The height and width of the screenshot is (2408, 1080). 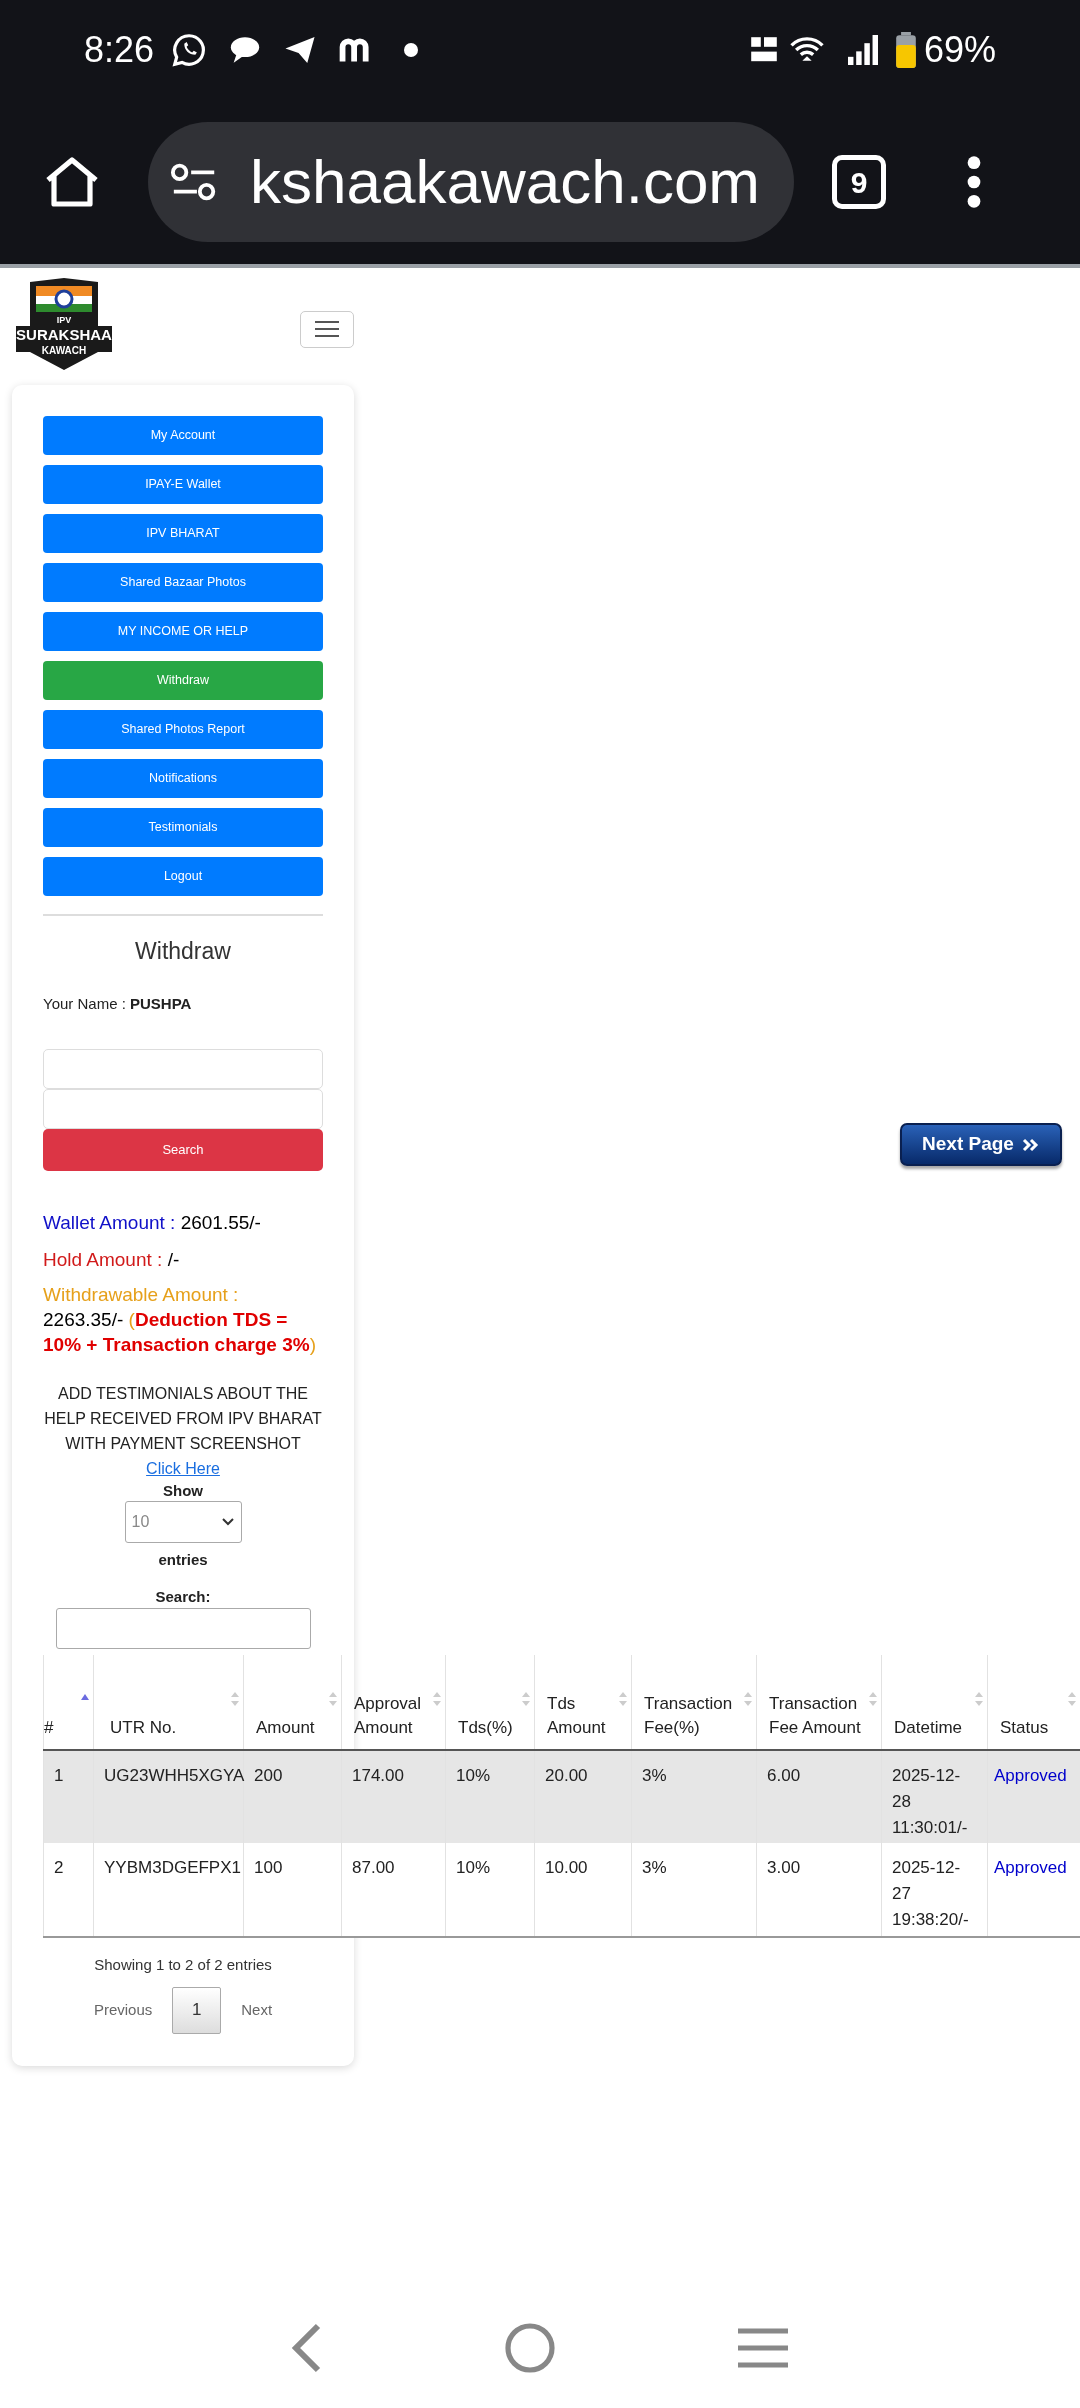 What do you see at coordinates (183, 778) in the screenshot?
I see `menu-button: Notifications` at bounding box center [183, 778].